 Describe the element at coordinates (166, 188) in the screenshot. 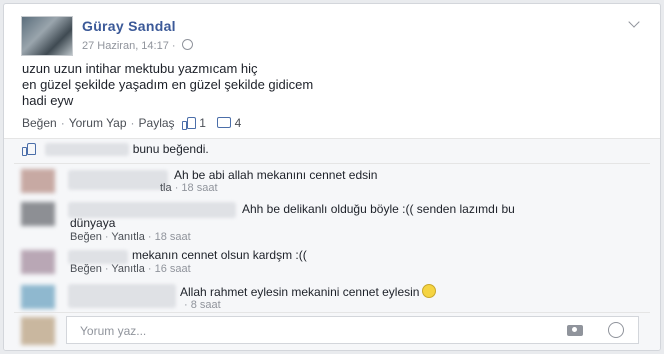

I see `reply-link: tla` at that location.